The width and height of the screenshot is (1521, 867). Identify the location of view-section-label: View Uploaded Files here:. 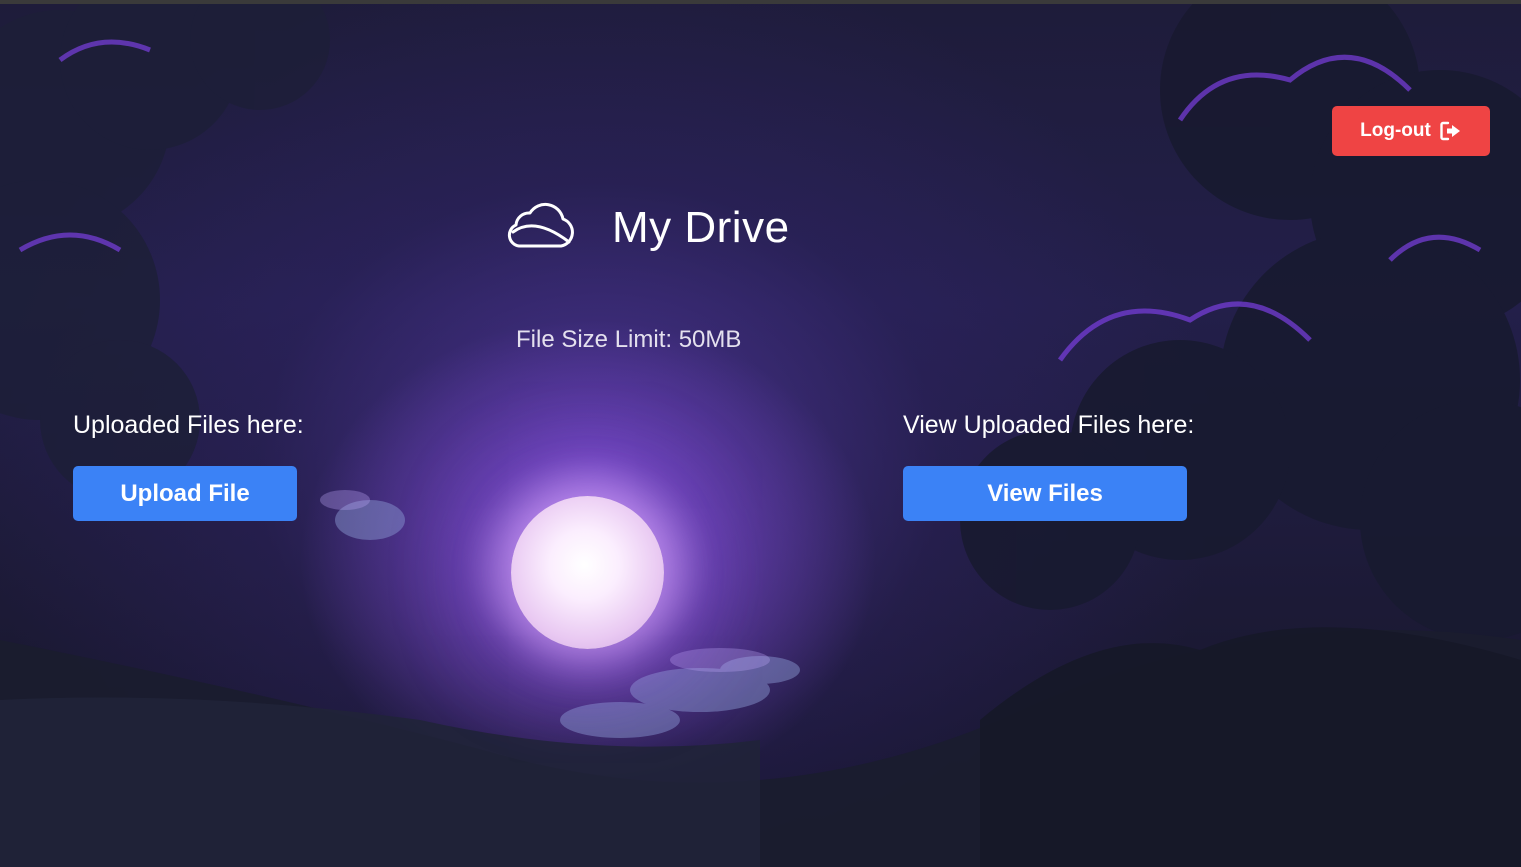
(1049, 425).